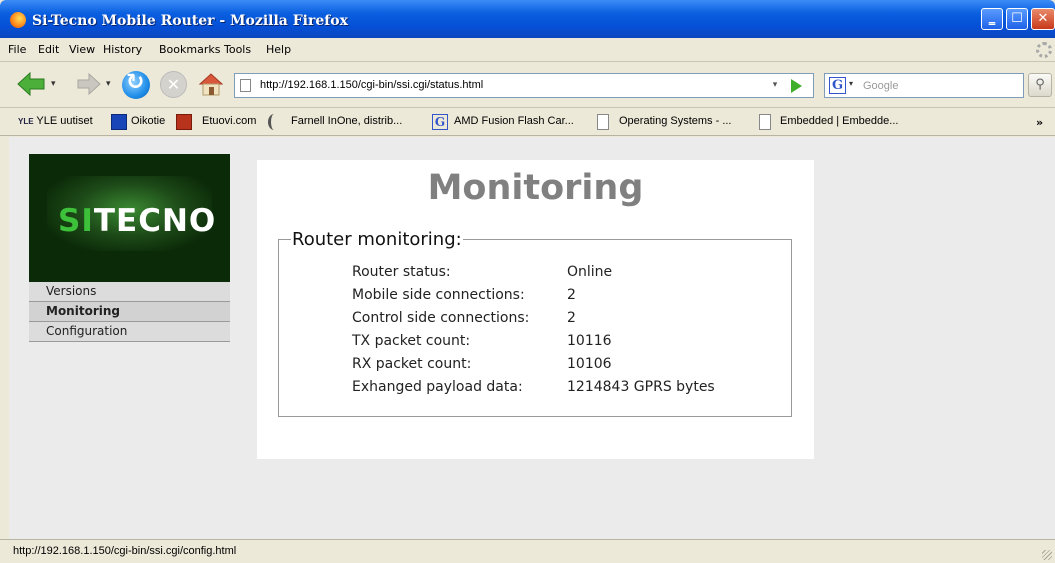  I want to click on sidebar-item-monitoring: Monitoring, so click(129, 312).